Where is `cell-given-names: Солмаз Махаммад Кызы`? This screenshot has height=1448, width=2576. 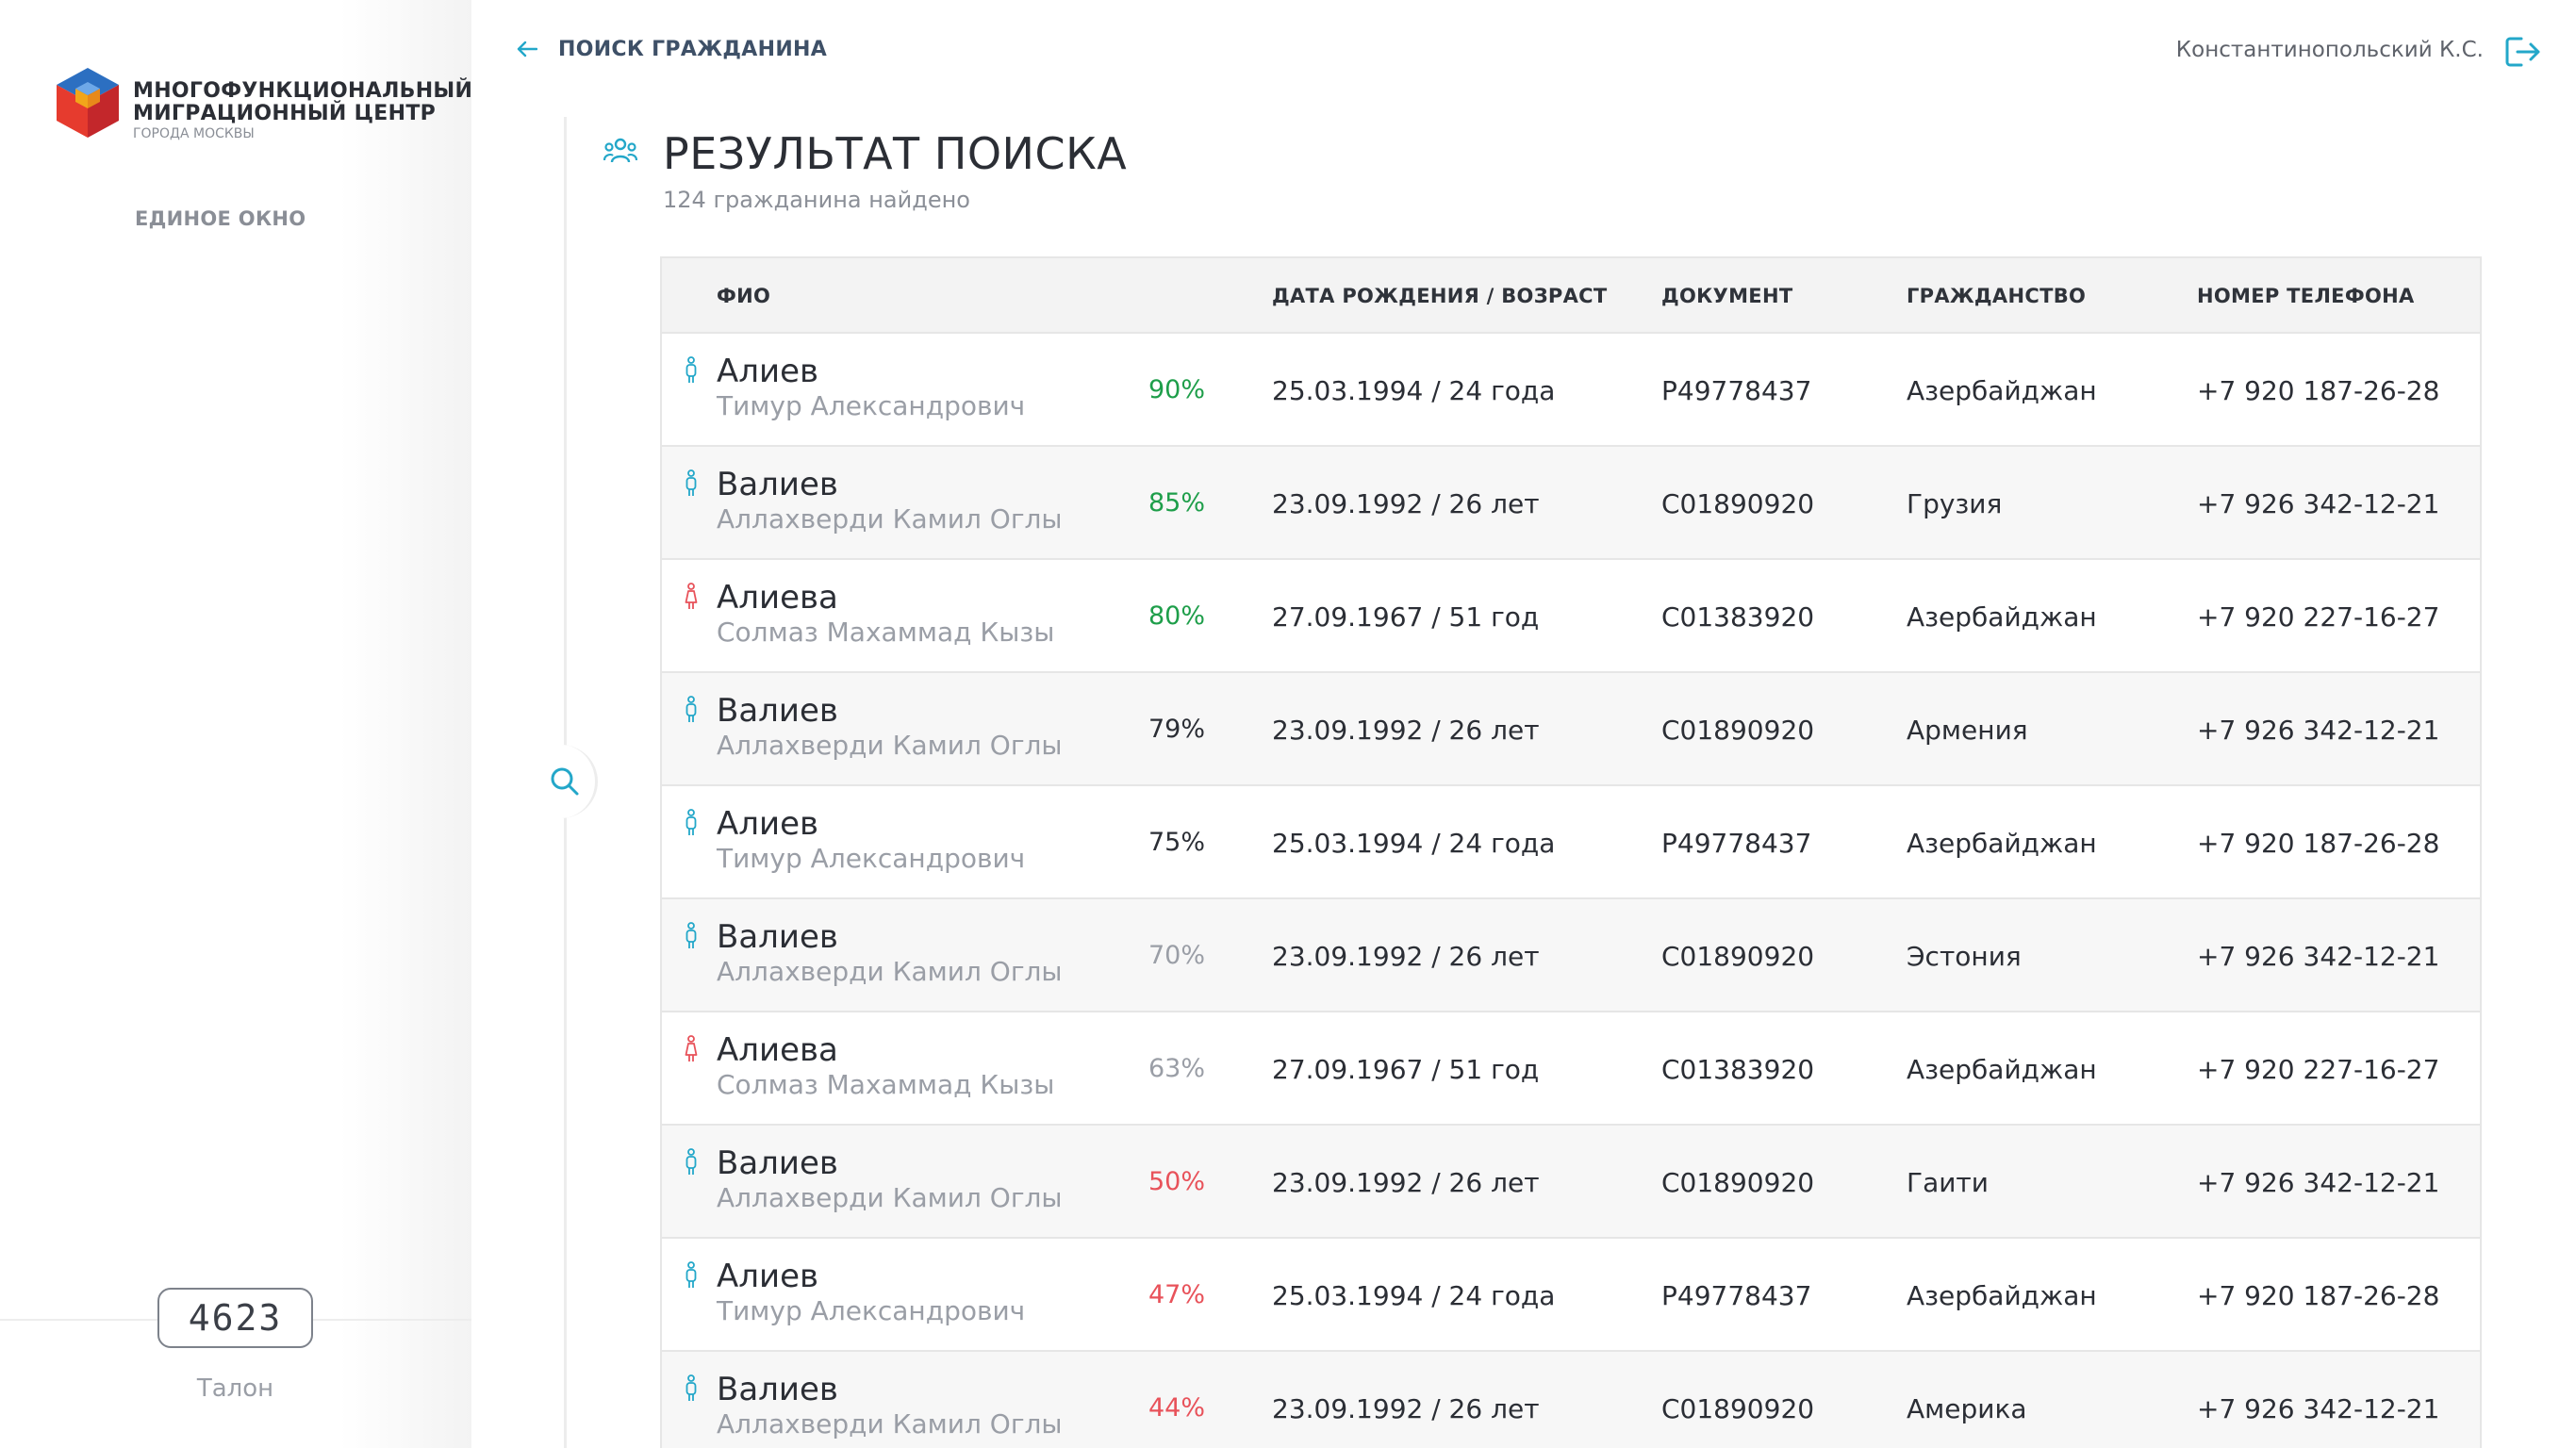 cell-given-names: Солмаз Махаммад Кызы is located at coordinates (886, 632).